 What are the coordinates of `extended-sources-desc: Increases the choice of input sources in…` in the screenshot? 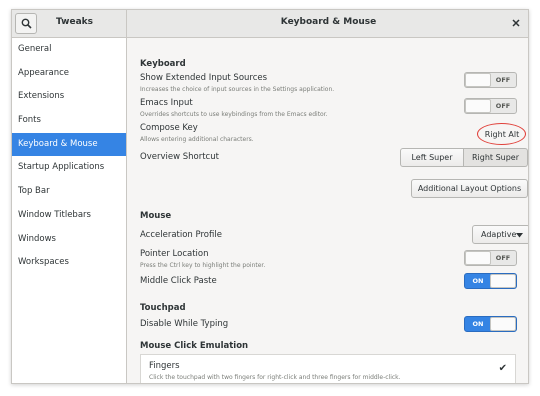 It's located at (237, 89).